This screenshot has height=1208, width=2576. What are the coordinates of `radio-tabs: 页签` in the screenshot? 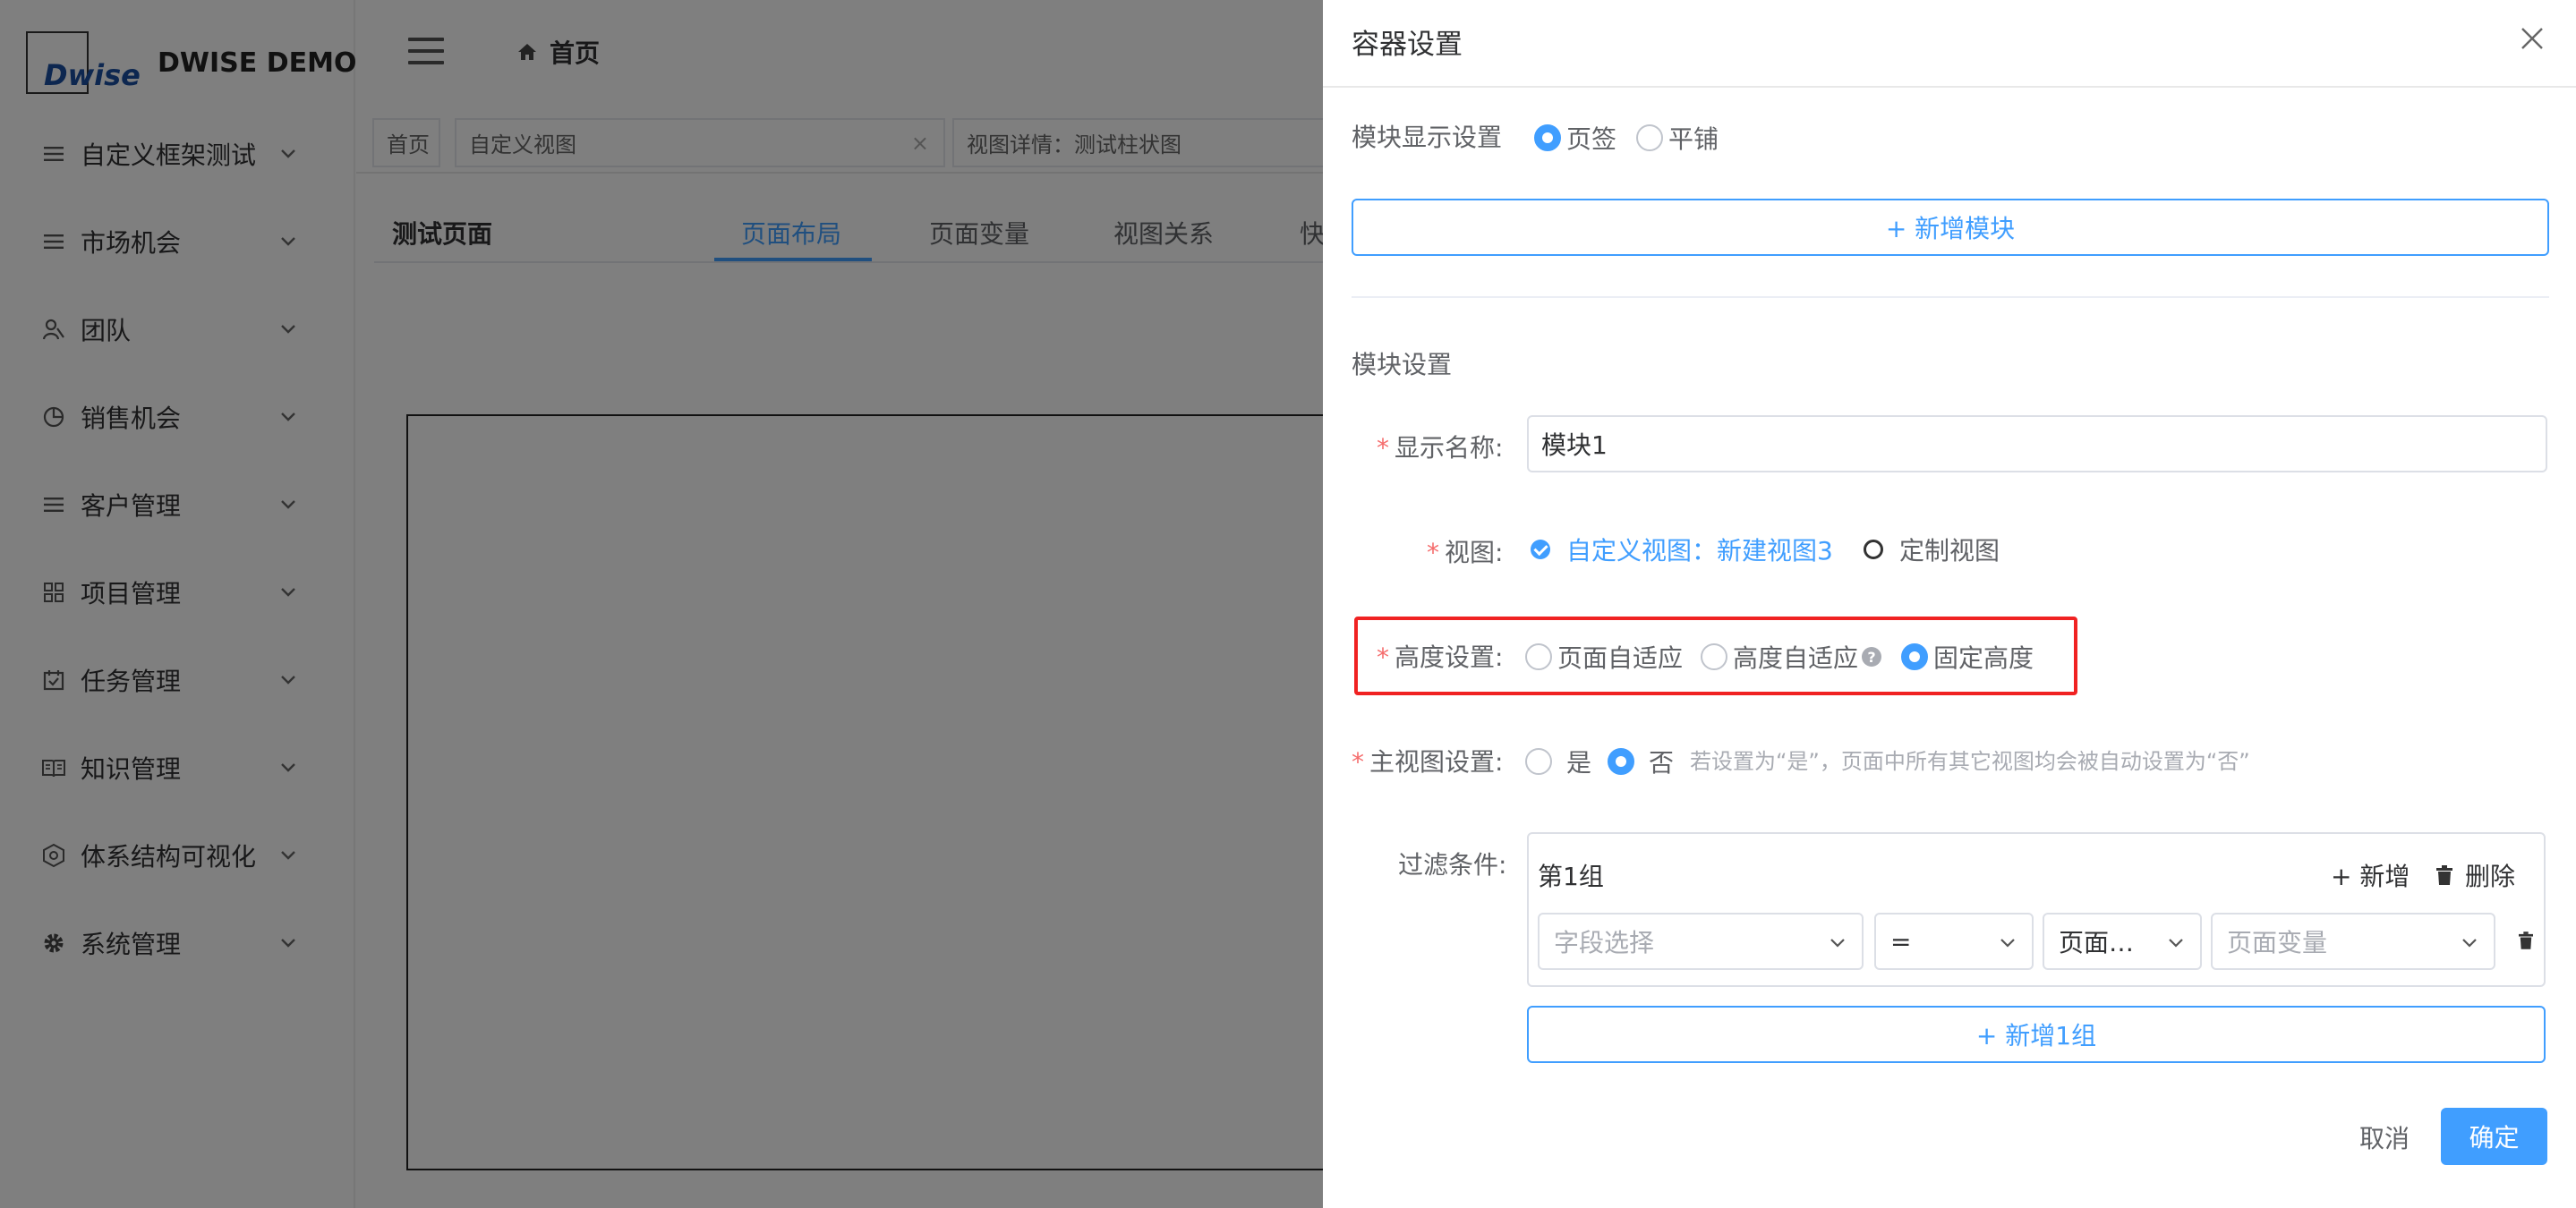 It's located at (1575, 138).